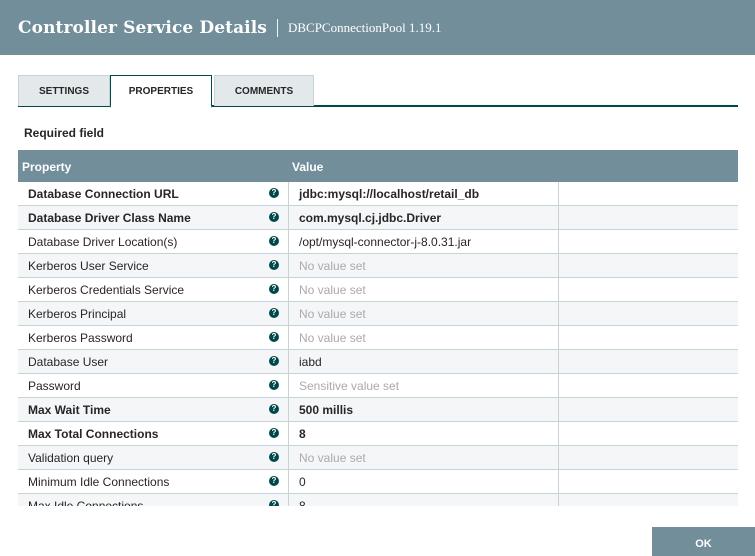  I want to click on table-row: Password? Sensitive value set, so click(378, 386).